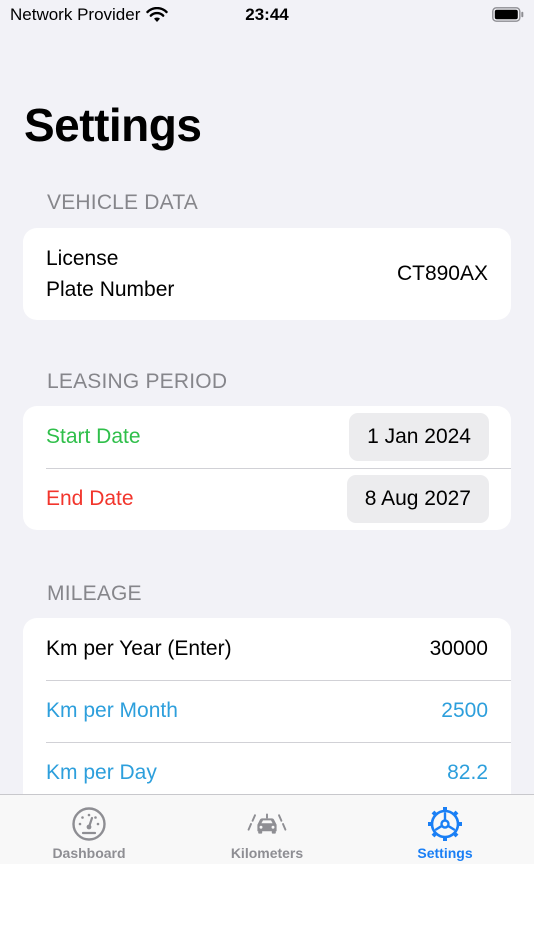  What do you see at coordinates (267, 649) in the screenshot?
I see `km-per-year-row: Km per Year (Enter) 30000` at bounding box center [267, 649].